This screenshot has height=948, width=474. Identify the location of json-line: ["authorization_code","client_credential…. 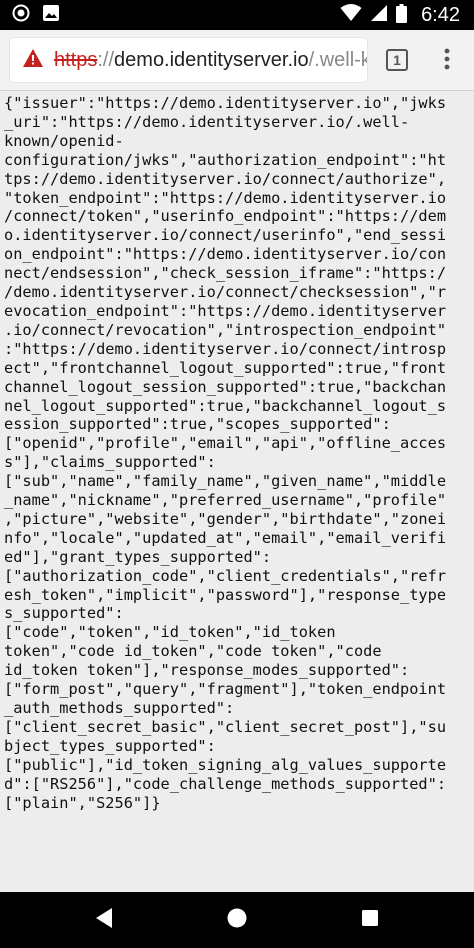
(225, 575).